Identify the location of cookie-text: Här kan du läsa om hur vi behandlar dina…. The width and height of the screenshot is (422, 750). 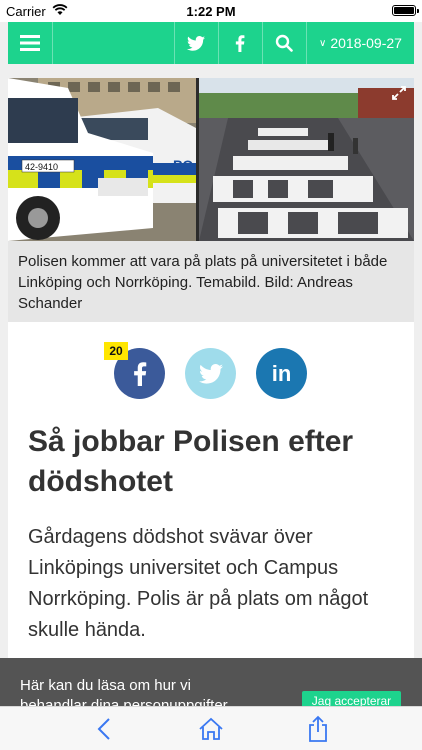
(140, 691).